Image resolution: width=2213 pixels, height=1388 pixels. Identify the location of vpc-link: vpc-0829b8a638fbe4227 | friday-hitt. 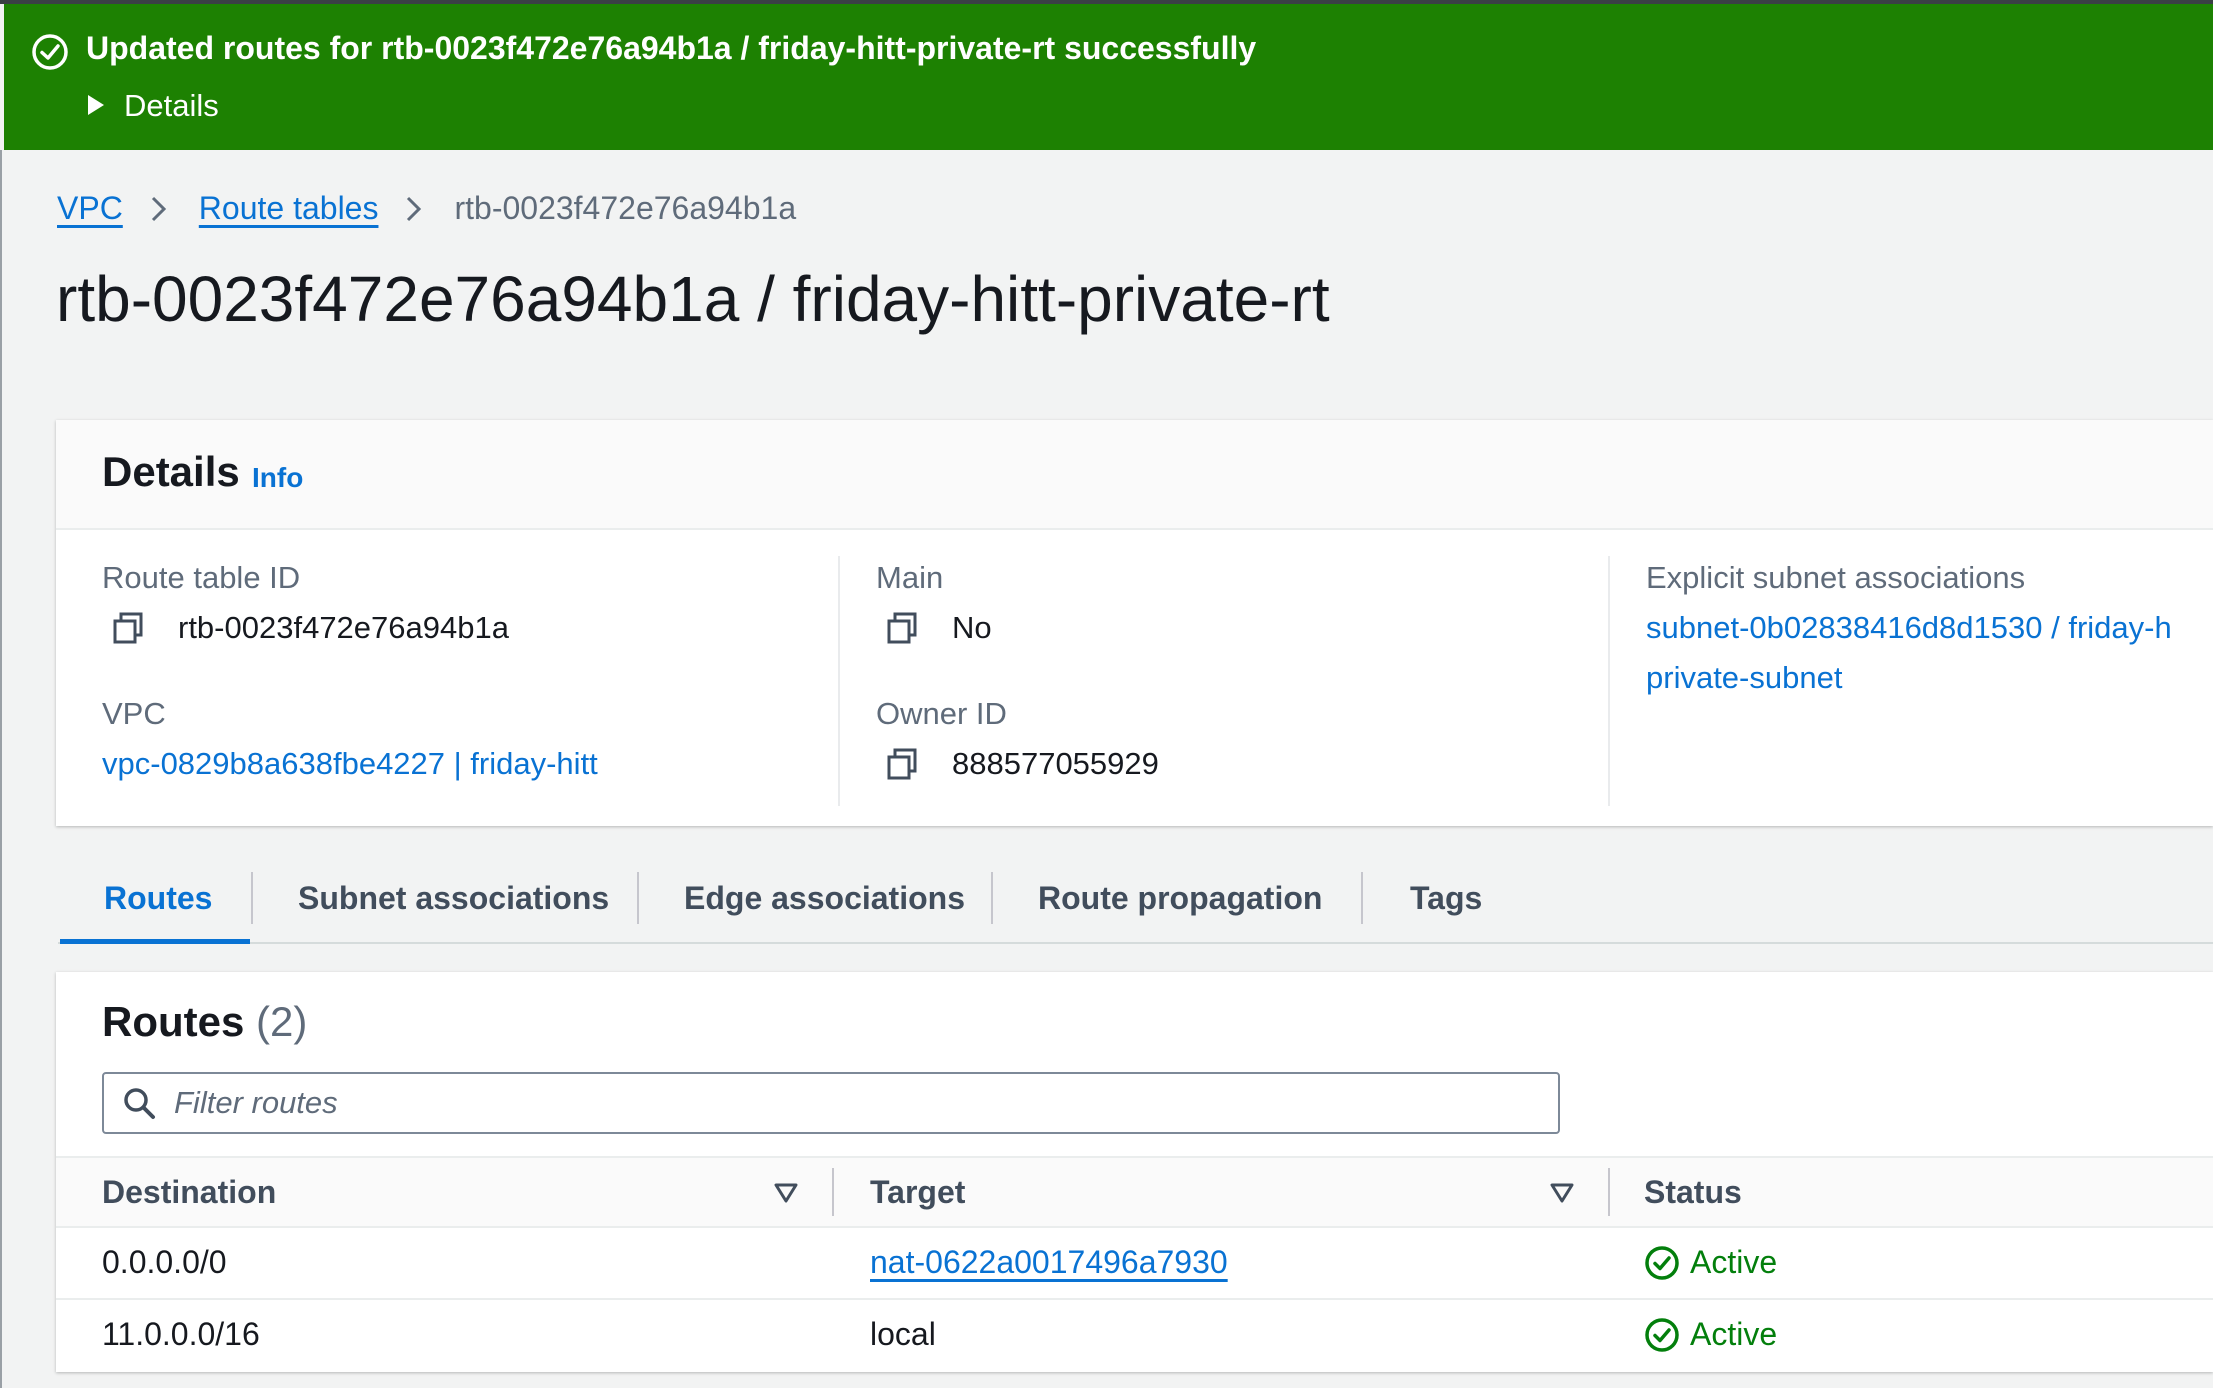
(350, 764).